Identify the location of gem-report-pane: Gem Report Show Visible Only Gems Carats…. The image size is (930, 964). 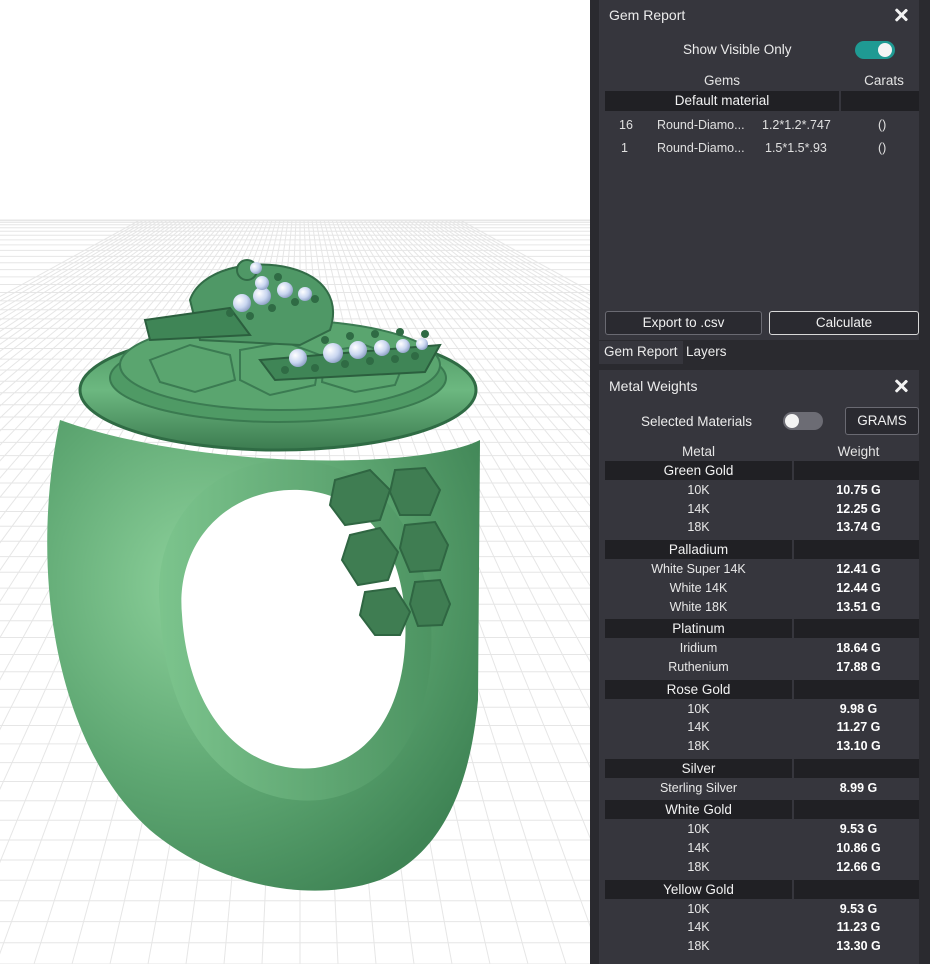
(759, 170).